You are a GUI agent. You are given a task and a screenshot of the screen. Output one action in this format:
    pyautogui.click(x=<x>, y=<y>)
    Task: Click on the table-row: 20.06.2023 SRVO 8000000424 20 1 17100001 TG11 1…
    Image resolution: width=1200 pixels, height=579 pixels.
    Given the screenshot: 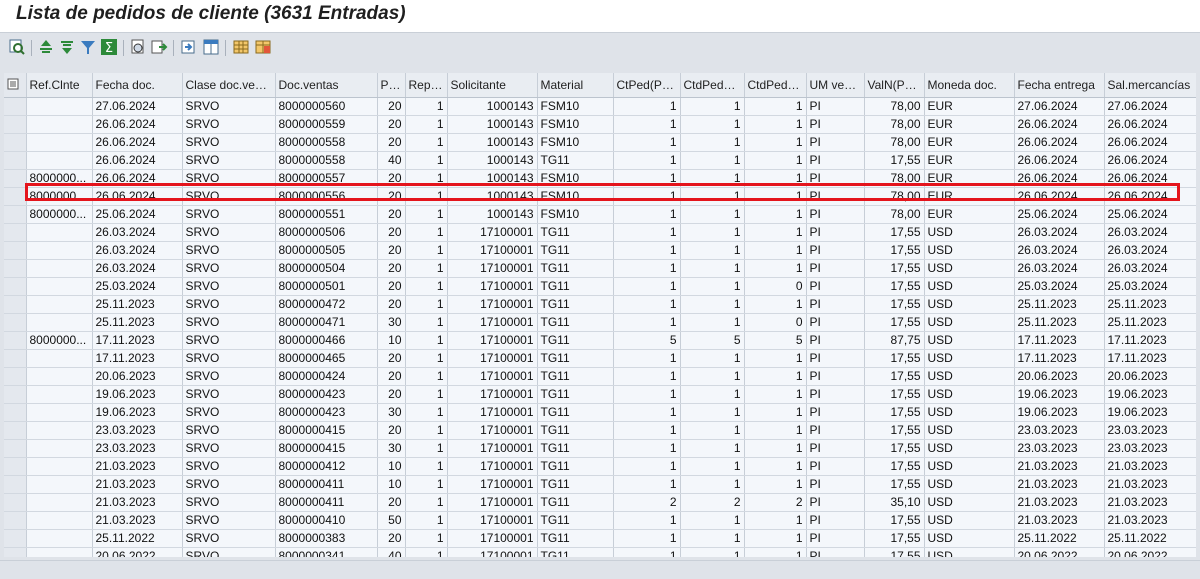 What is the action you would take?
    pyautogui.click(x=600, y=376)
    